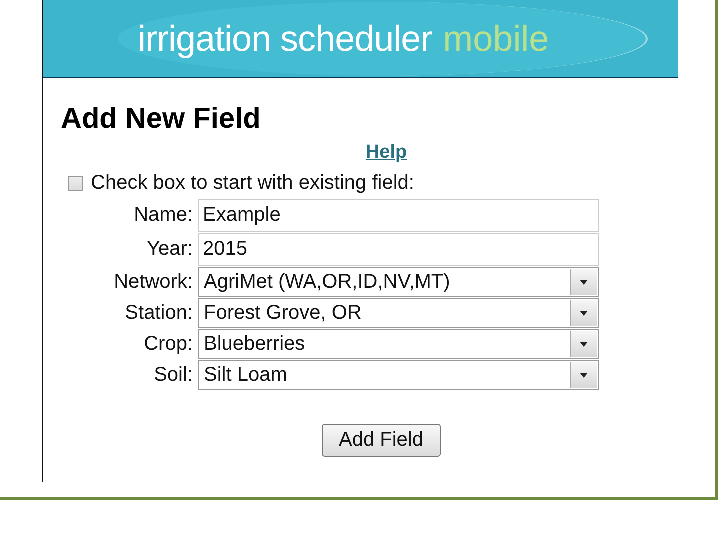  What do you see at coordinates (381, 440) in the screenshot?
I see `add-field-button: Add Field` at bounding box center [381, 440].